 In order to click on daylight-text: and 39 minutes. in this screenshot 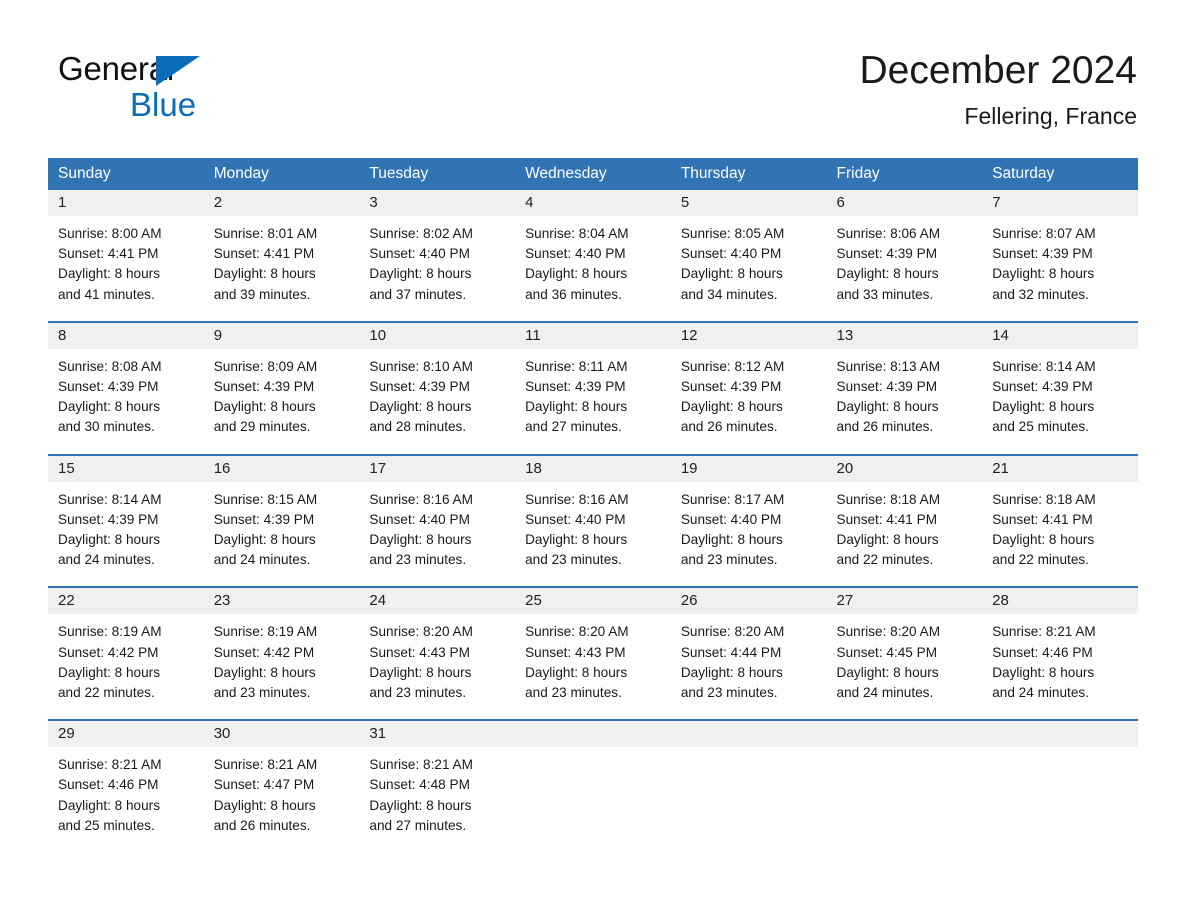, I will do `click(262, 294)`.